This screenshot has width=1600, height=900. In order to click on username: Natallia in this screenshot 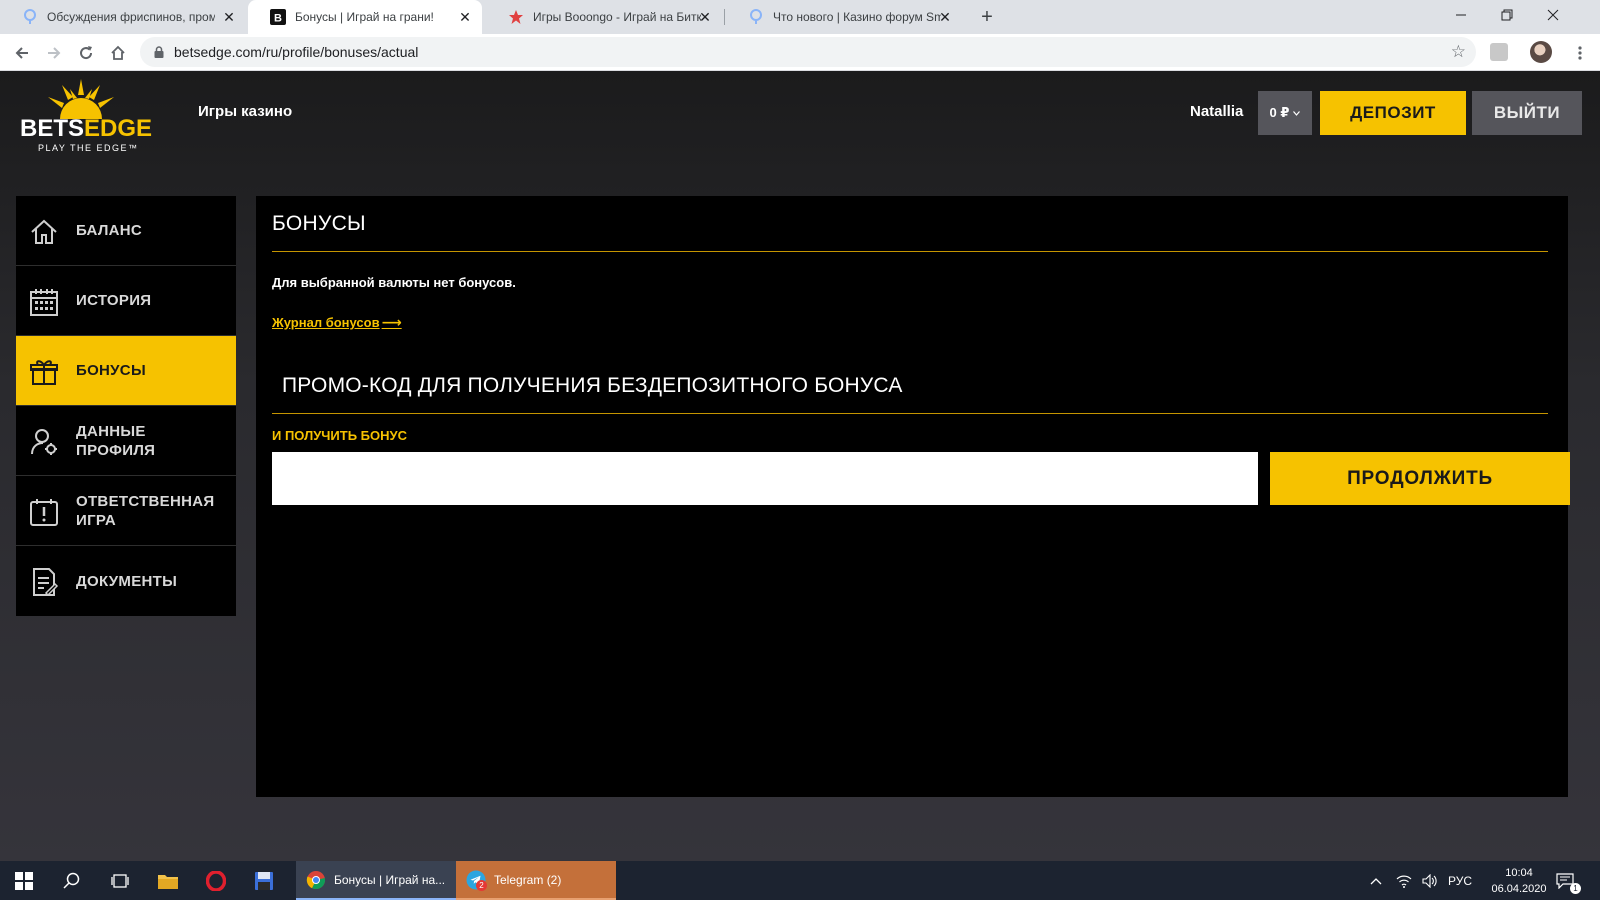, I will do `click(1217, 111)`.